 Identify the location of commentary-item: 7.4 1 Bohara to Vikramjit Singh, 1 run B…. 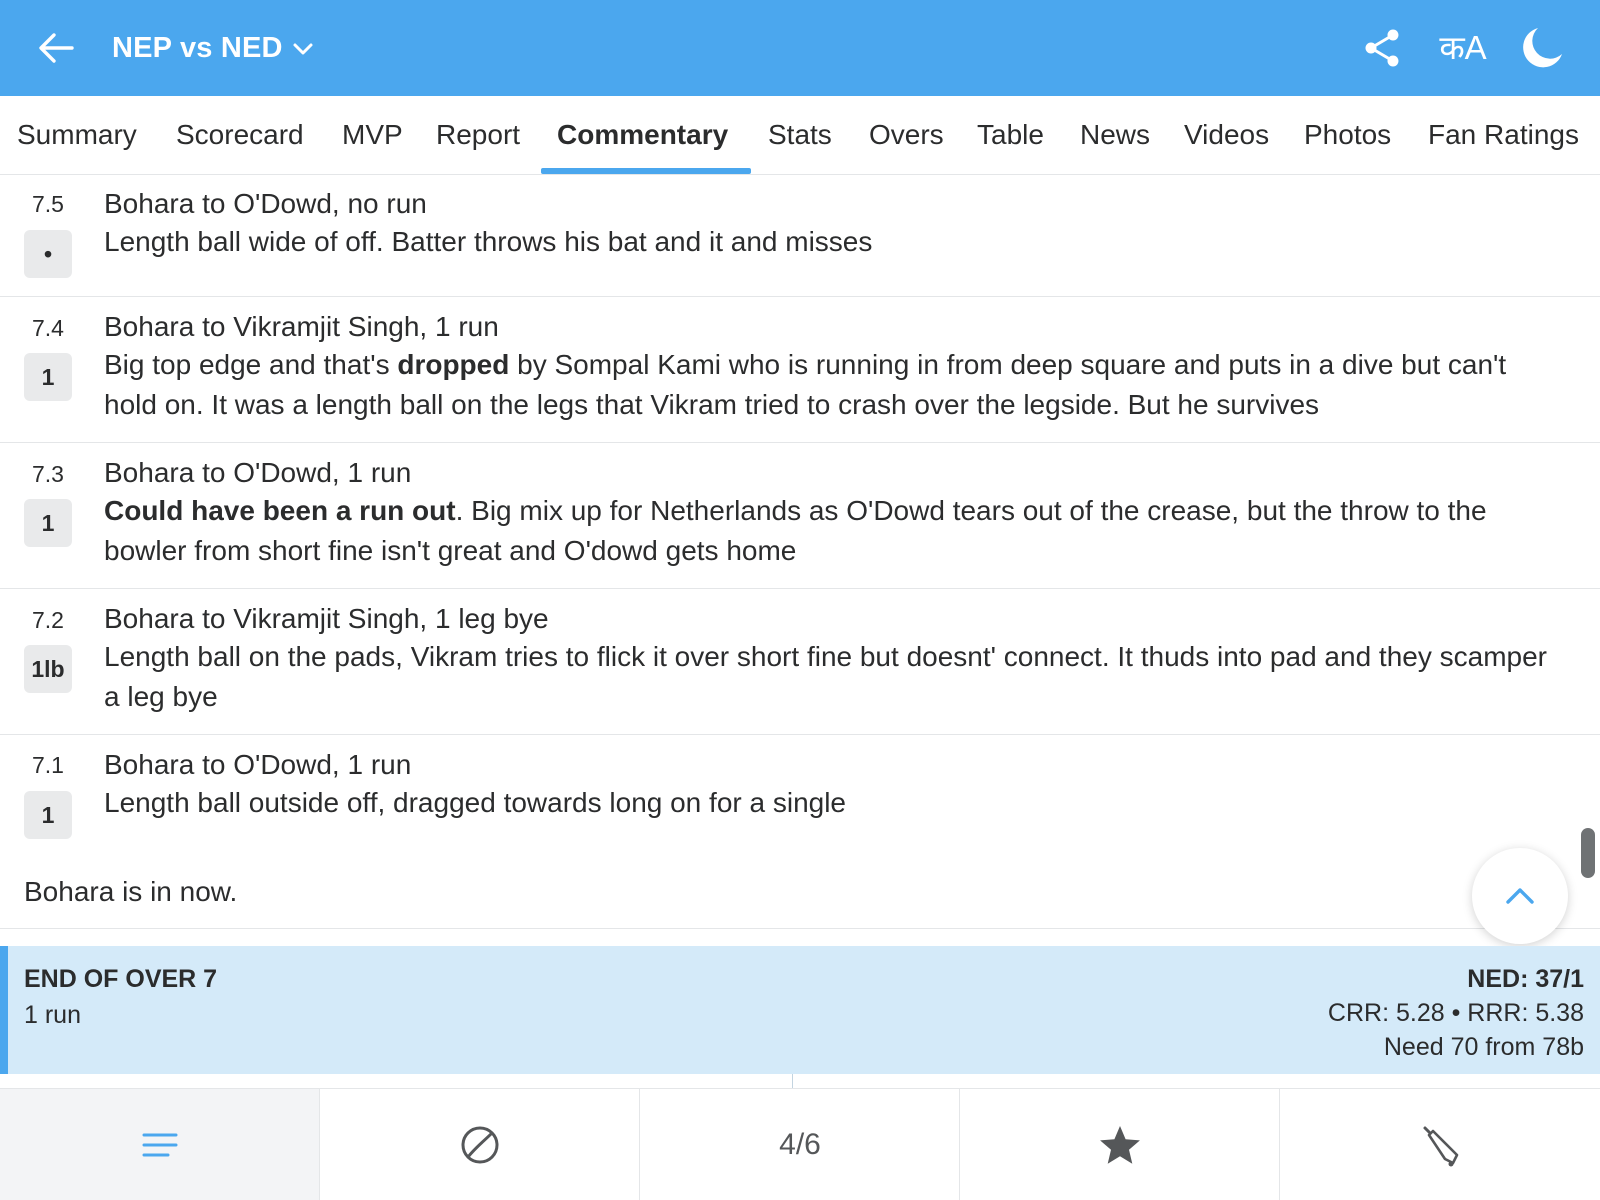
(800, 370).